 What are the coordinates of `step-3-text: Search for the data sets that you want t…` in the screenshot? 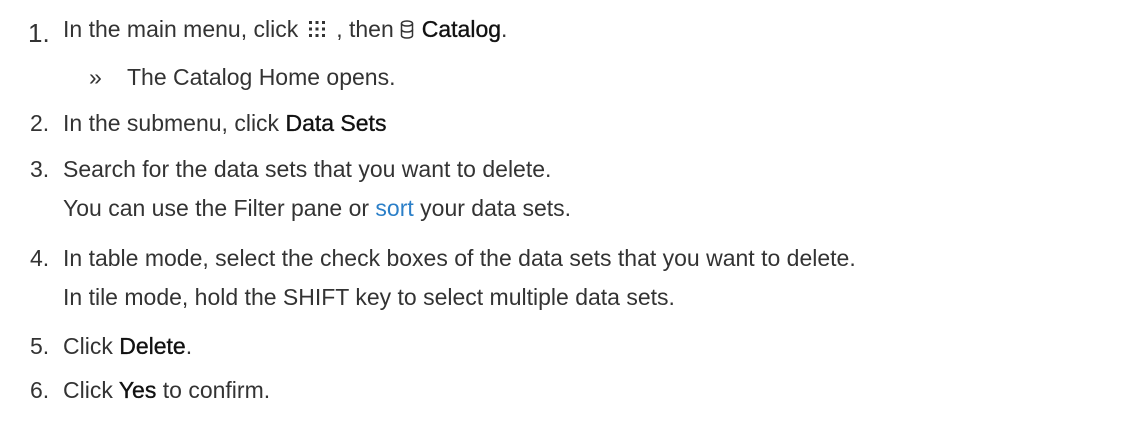 It's located at (307, 169).